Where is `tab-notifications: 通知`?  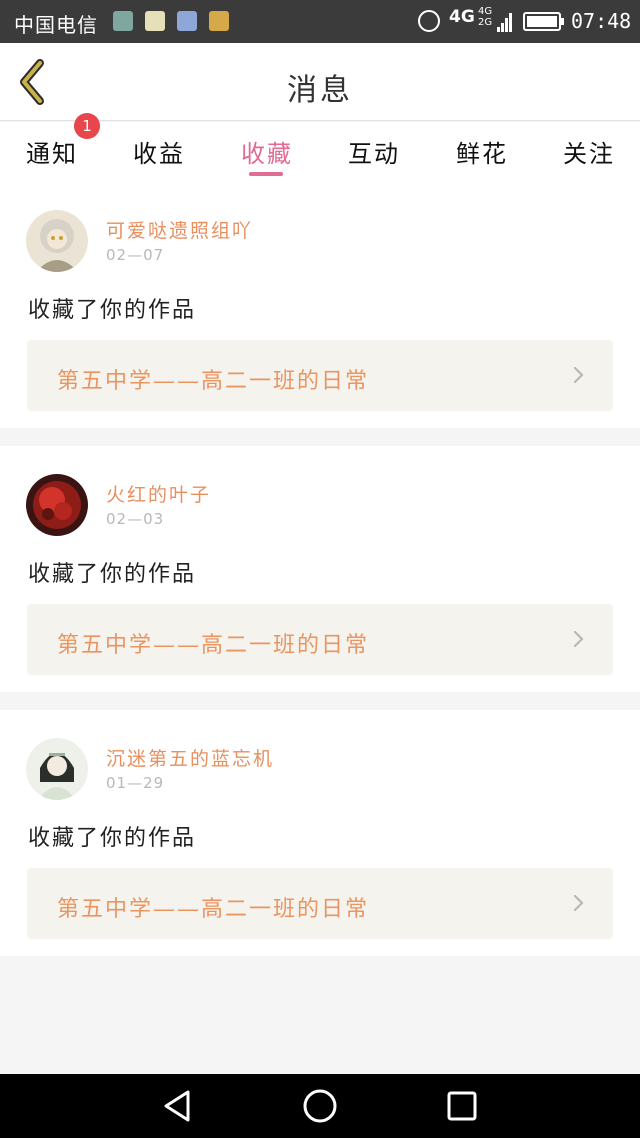
tab-notifications: 通知 is located at coordinates (52, 151).